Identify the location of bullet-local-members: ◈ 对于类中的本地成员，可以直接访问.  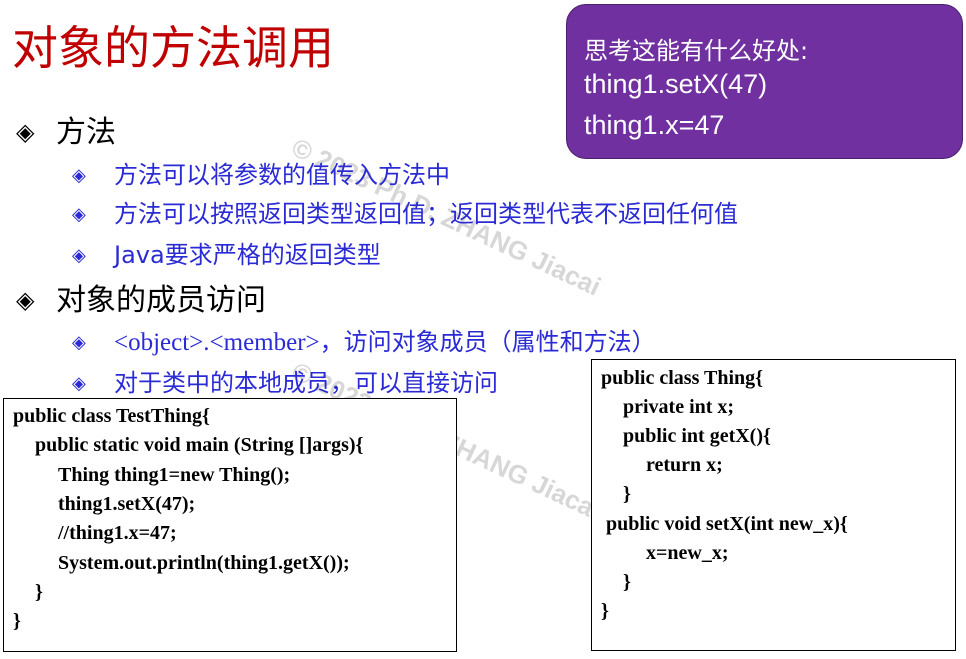
(285, 383).